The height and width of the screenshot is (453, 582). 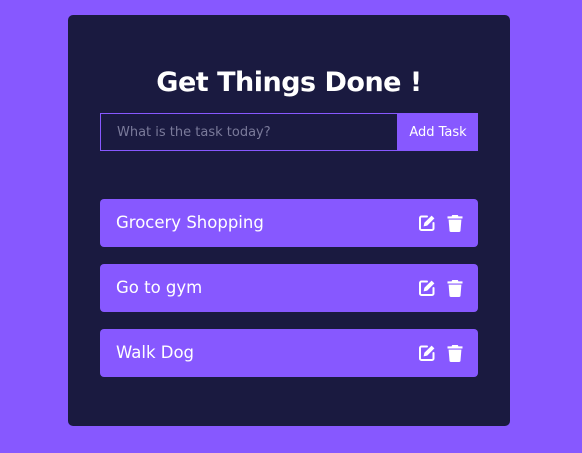 I want to click on todo-form: Add Task, so click(x=289, y=132).